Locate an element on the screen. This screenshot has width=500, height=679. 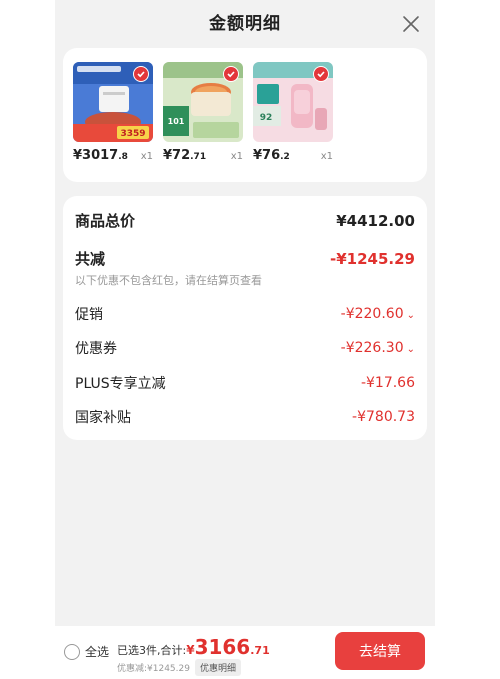
goods-total-row: 商品总价 ¥4412.00 is located at coordinates (245, 220).